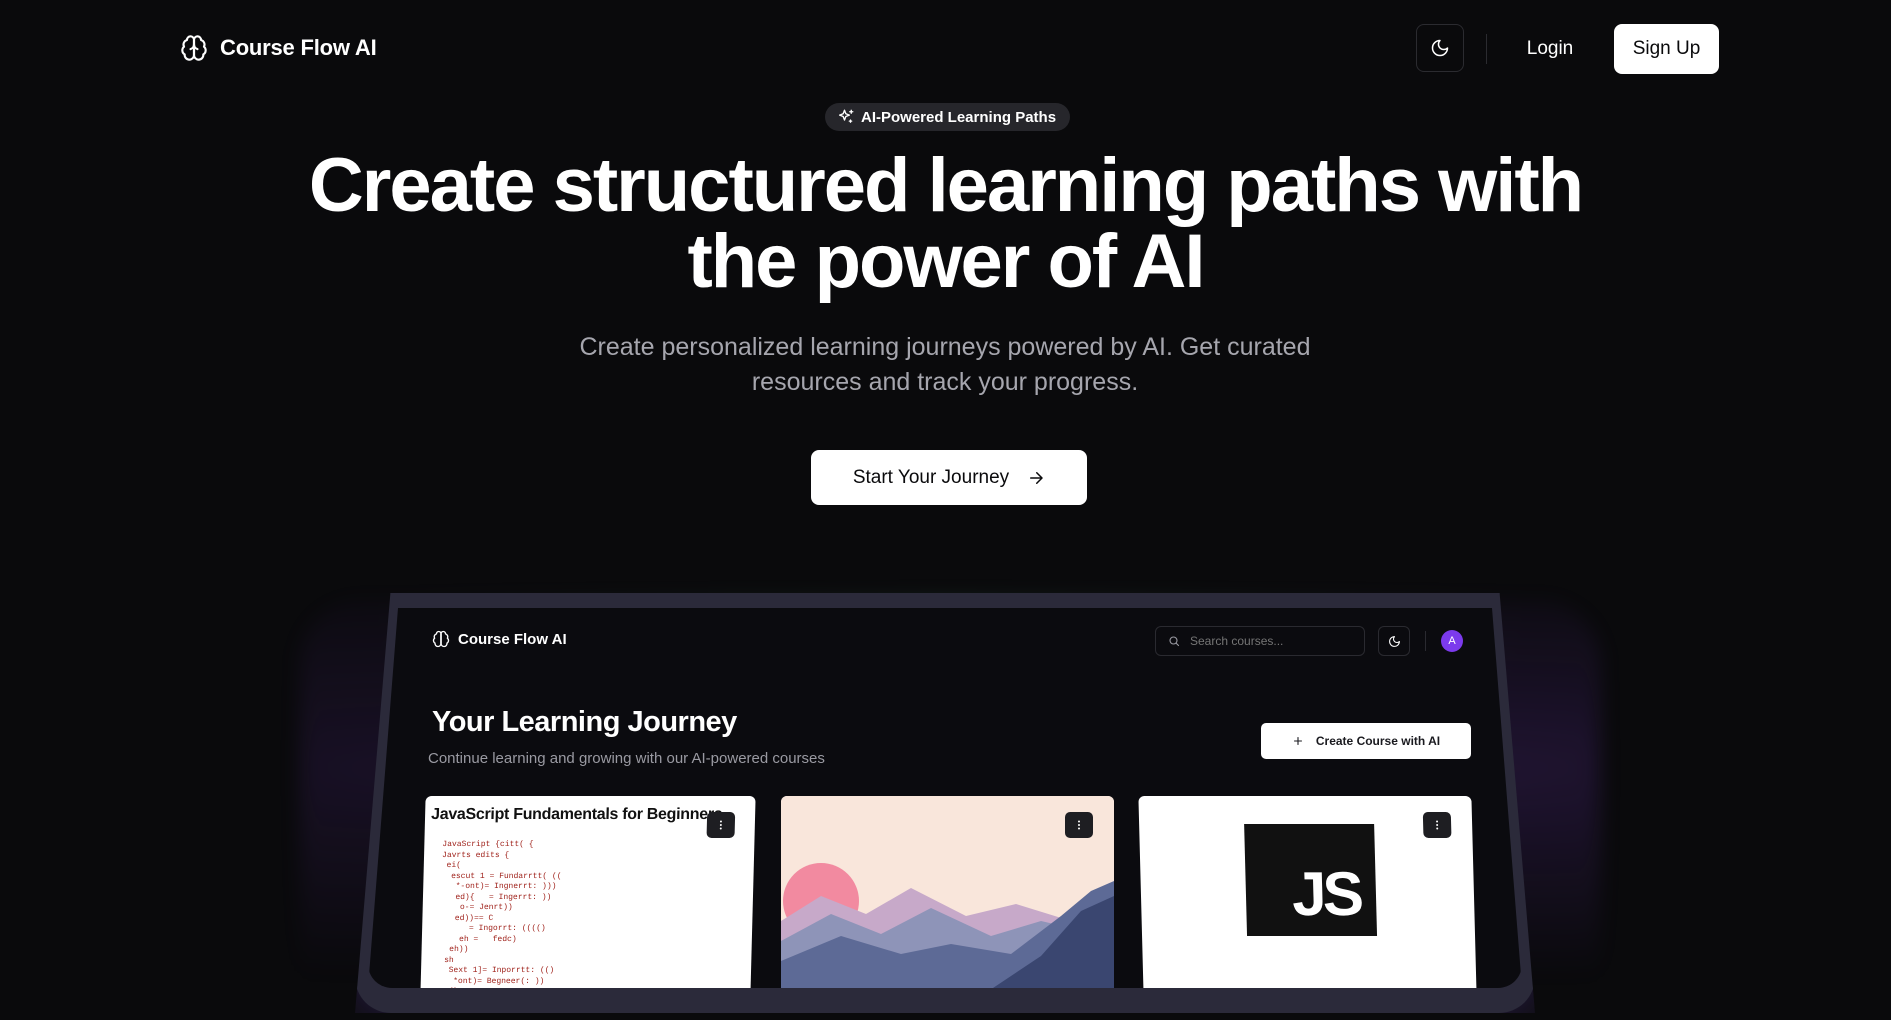 This screenshot has height=1020, width=1891. I want to click on preview-divider, so click(1425, 641).